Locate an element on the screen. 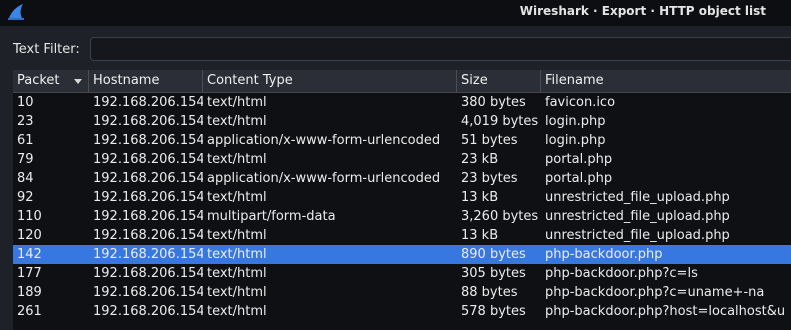 The image size is (791, 330). cell-size: 380 bytes is located at coordinates (493, 102).